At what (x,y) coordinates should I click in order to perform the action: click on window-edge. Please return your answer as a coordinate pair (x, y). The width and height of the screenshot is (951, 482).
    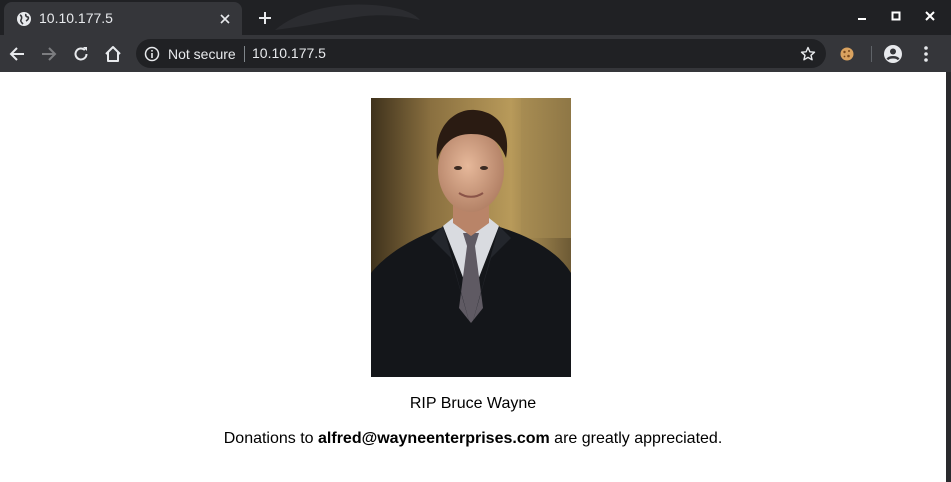
    Looking at the image, I should click on (948, 277).